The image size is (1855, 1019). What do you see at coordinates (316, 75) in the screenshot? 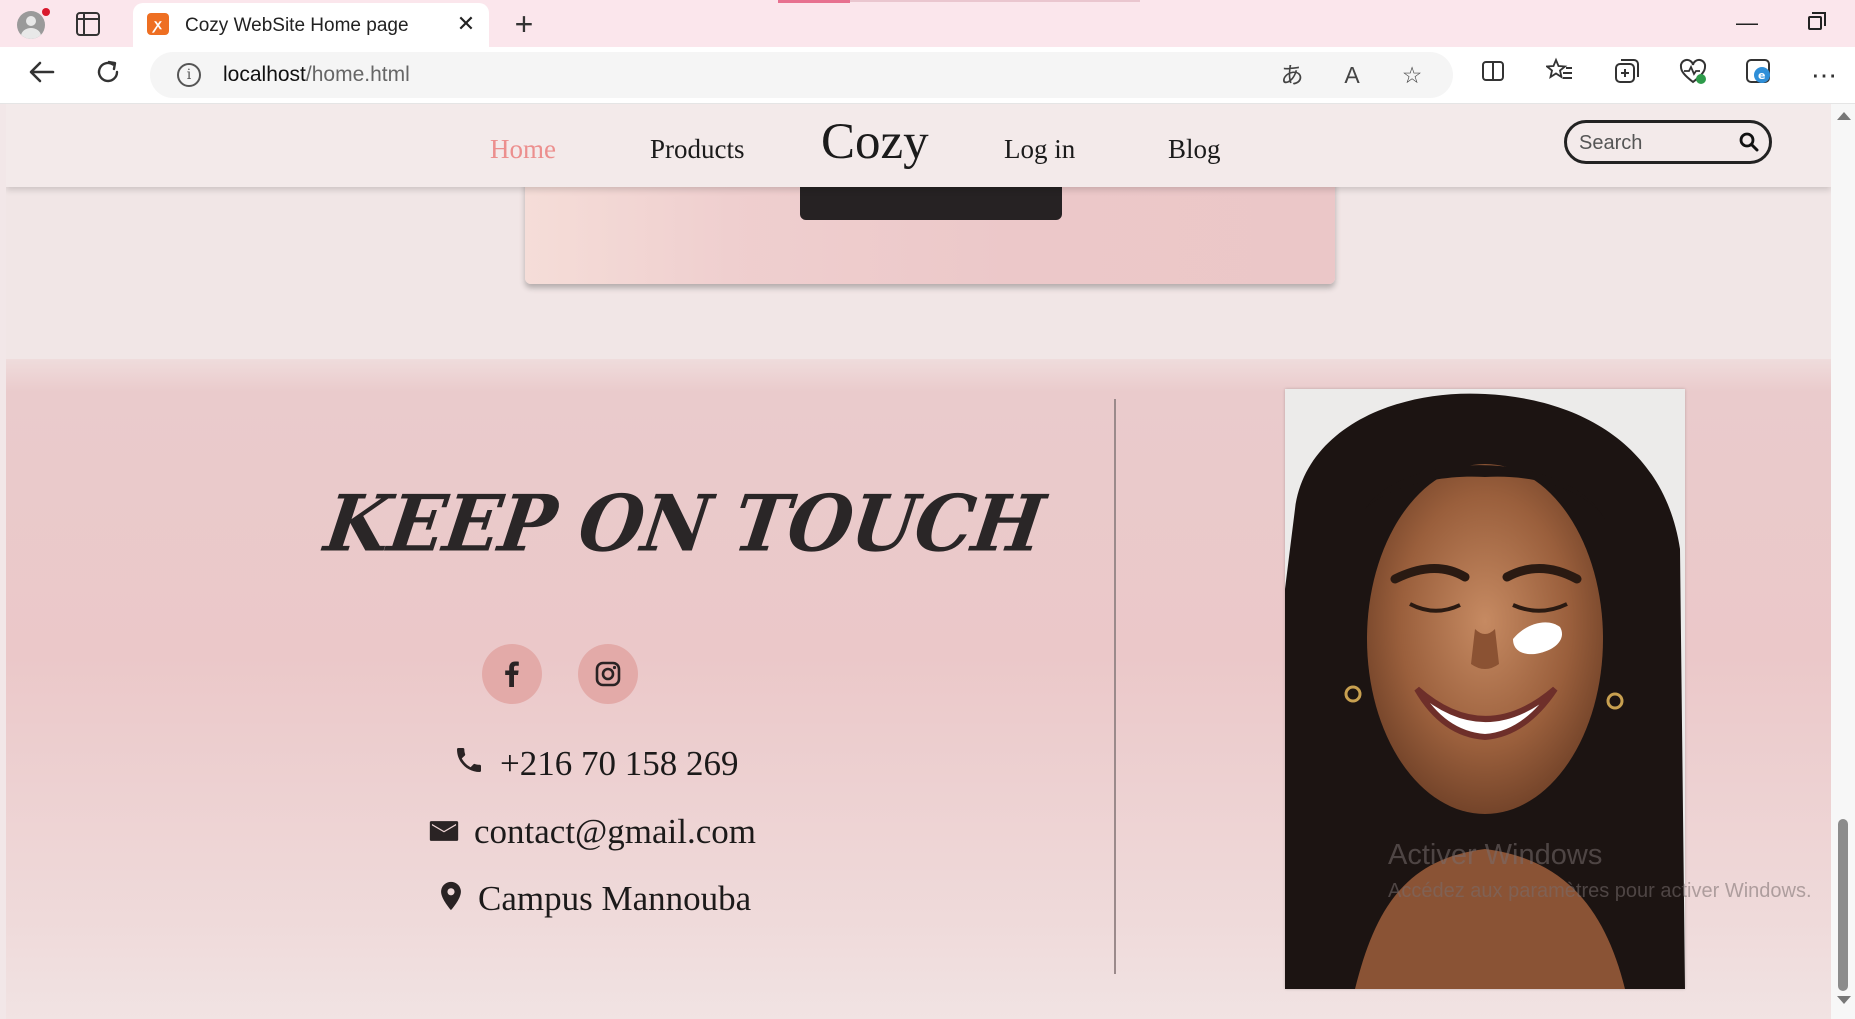
I see `address-url: localhost/home.html` at bounding box center [316, 75].